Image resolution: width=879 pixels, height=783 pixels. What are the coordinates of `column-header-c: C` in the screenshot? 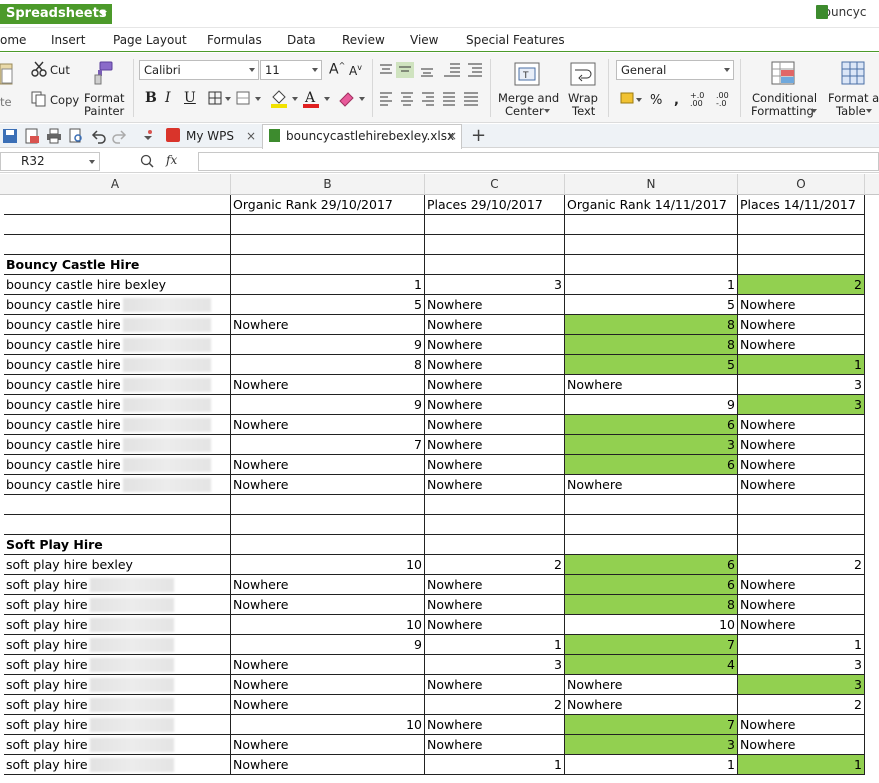 It's located at (495, 184).